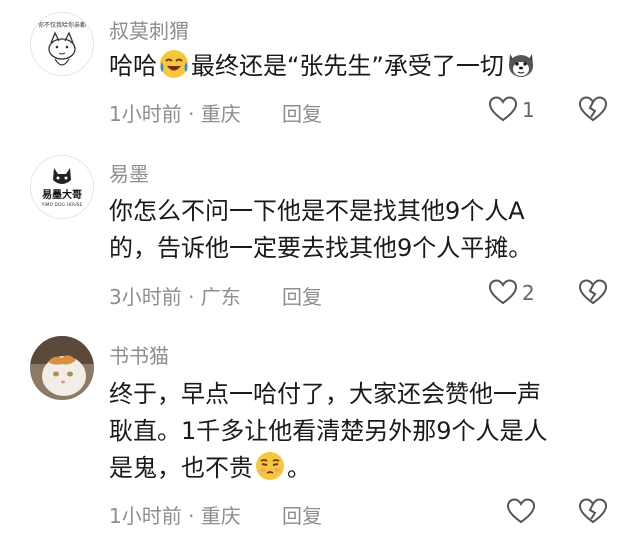 This screenshot has width=640, height=555. I want to click on smirking-face-emoji, so click(270, 466).